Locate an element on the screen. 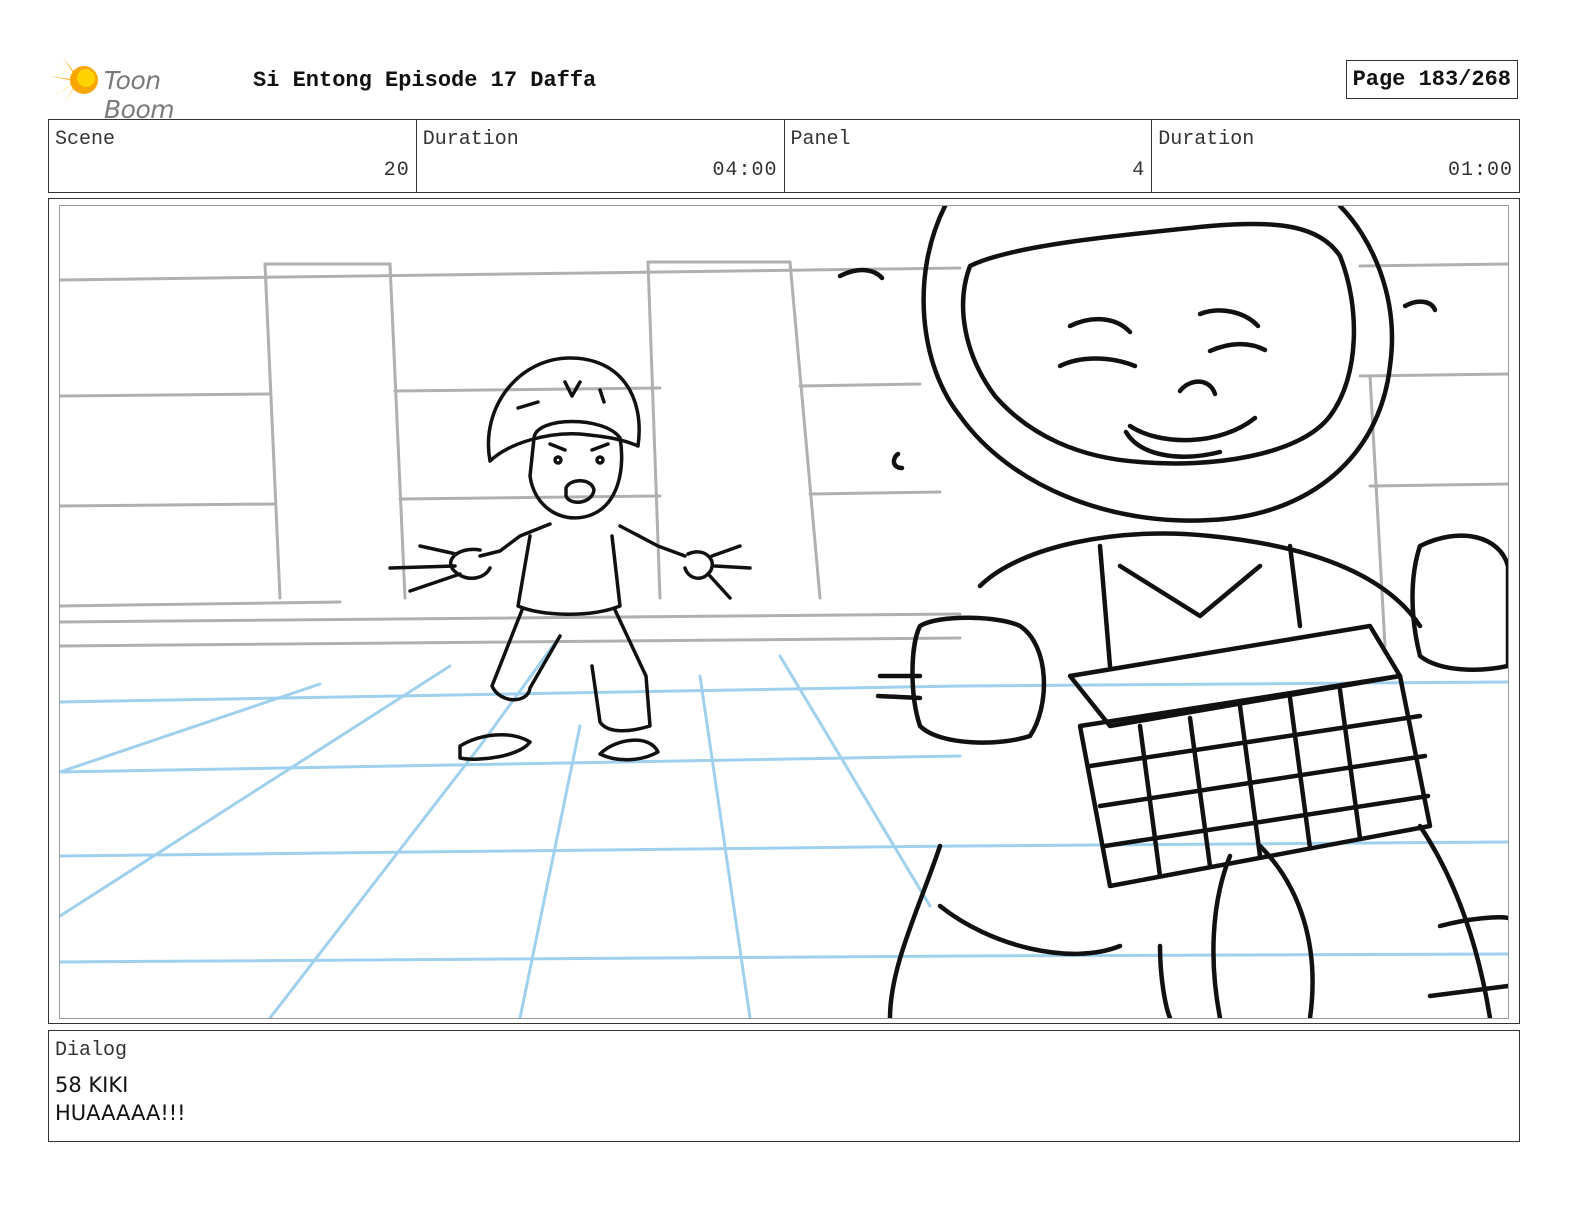 This screenshot has height=1224, width=1584. scene-label: Scene is located at coordinates (85, 139).